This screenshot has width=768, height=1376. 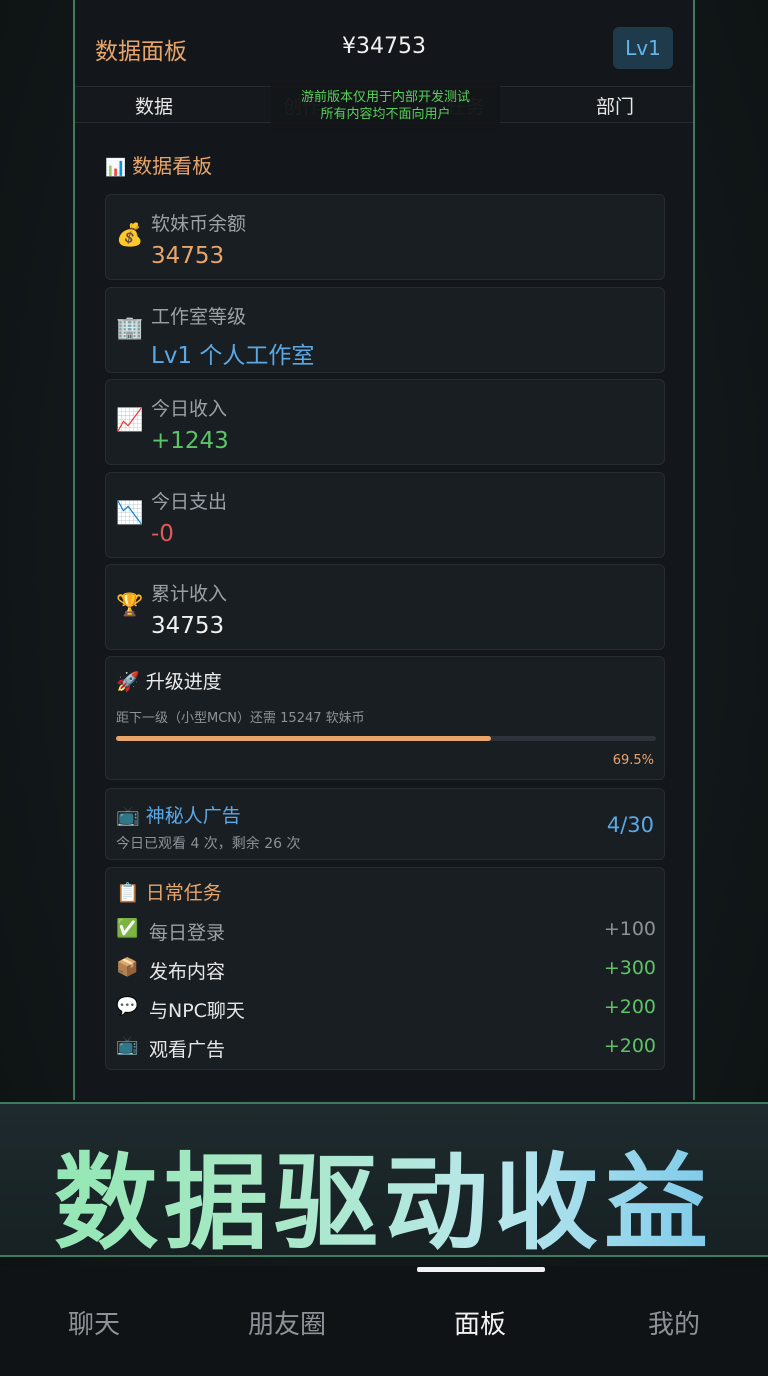 I want to click on mystery-ad-card: 📺 神秘人广告 今日已观看 4 次，剩余 26 次 4/30, so click(x=385, y=824).